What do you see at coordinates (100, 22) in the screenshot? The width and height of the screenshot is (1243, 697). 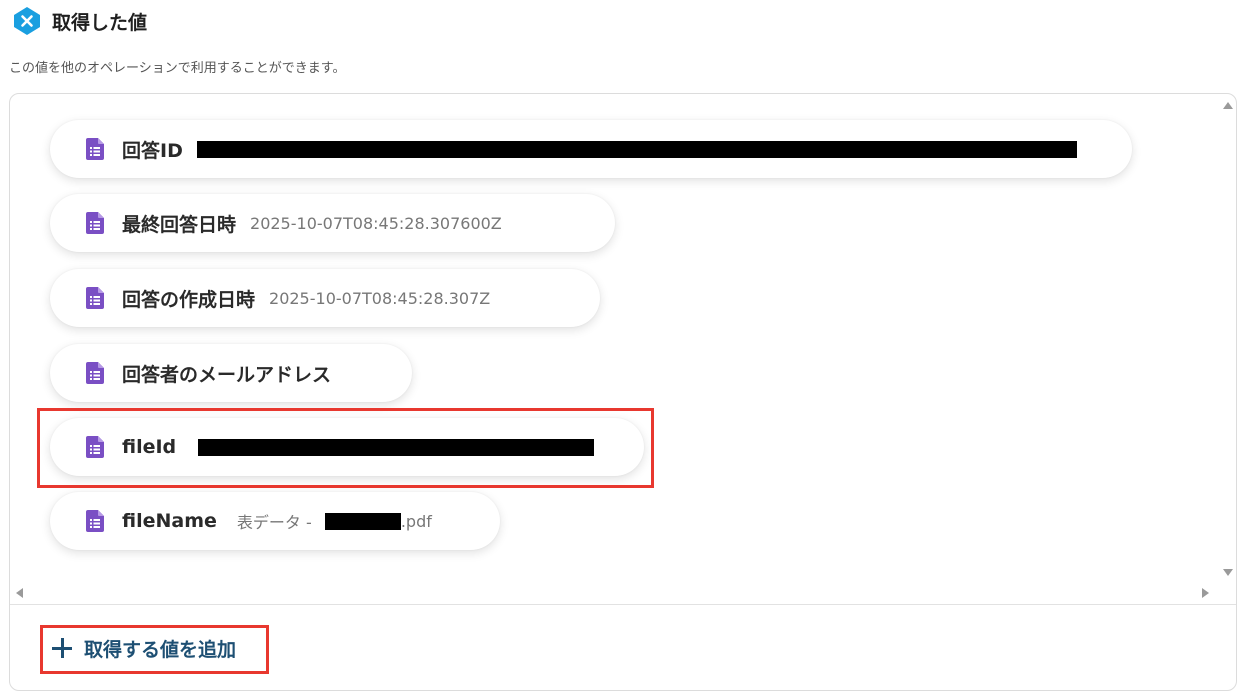 I see `page-title: 取得した値` at bounding box center [100, 22].